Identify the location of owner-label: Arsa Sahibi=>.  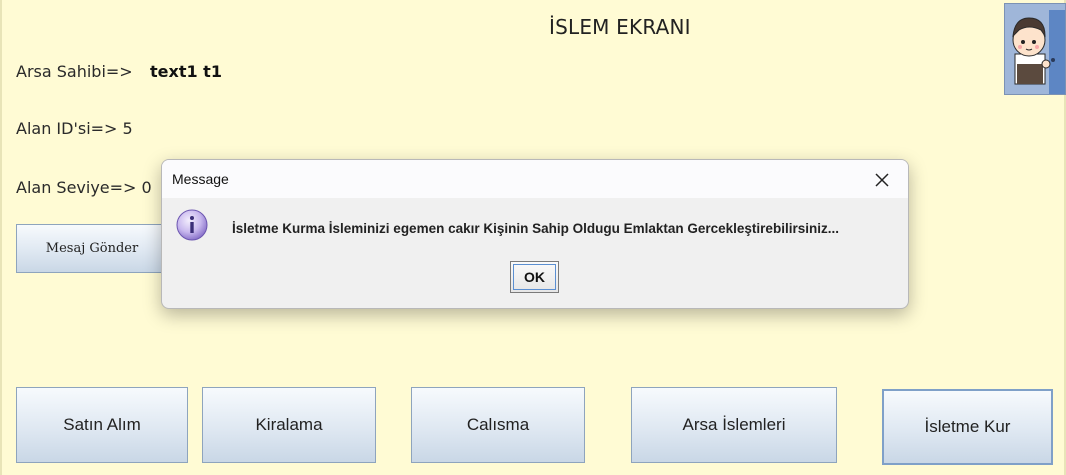
(74, 71).